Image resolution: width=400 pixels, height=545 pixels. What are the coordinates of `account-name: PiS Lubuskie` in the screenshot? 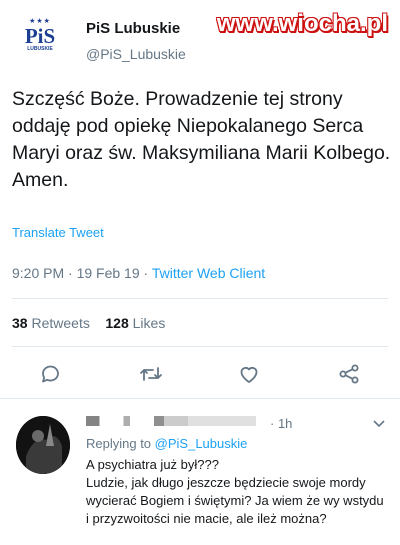 It's located at (133, 28).